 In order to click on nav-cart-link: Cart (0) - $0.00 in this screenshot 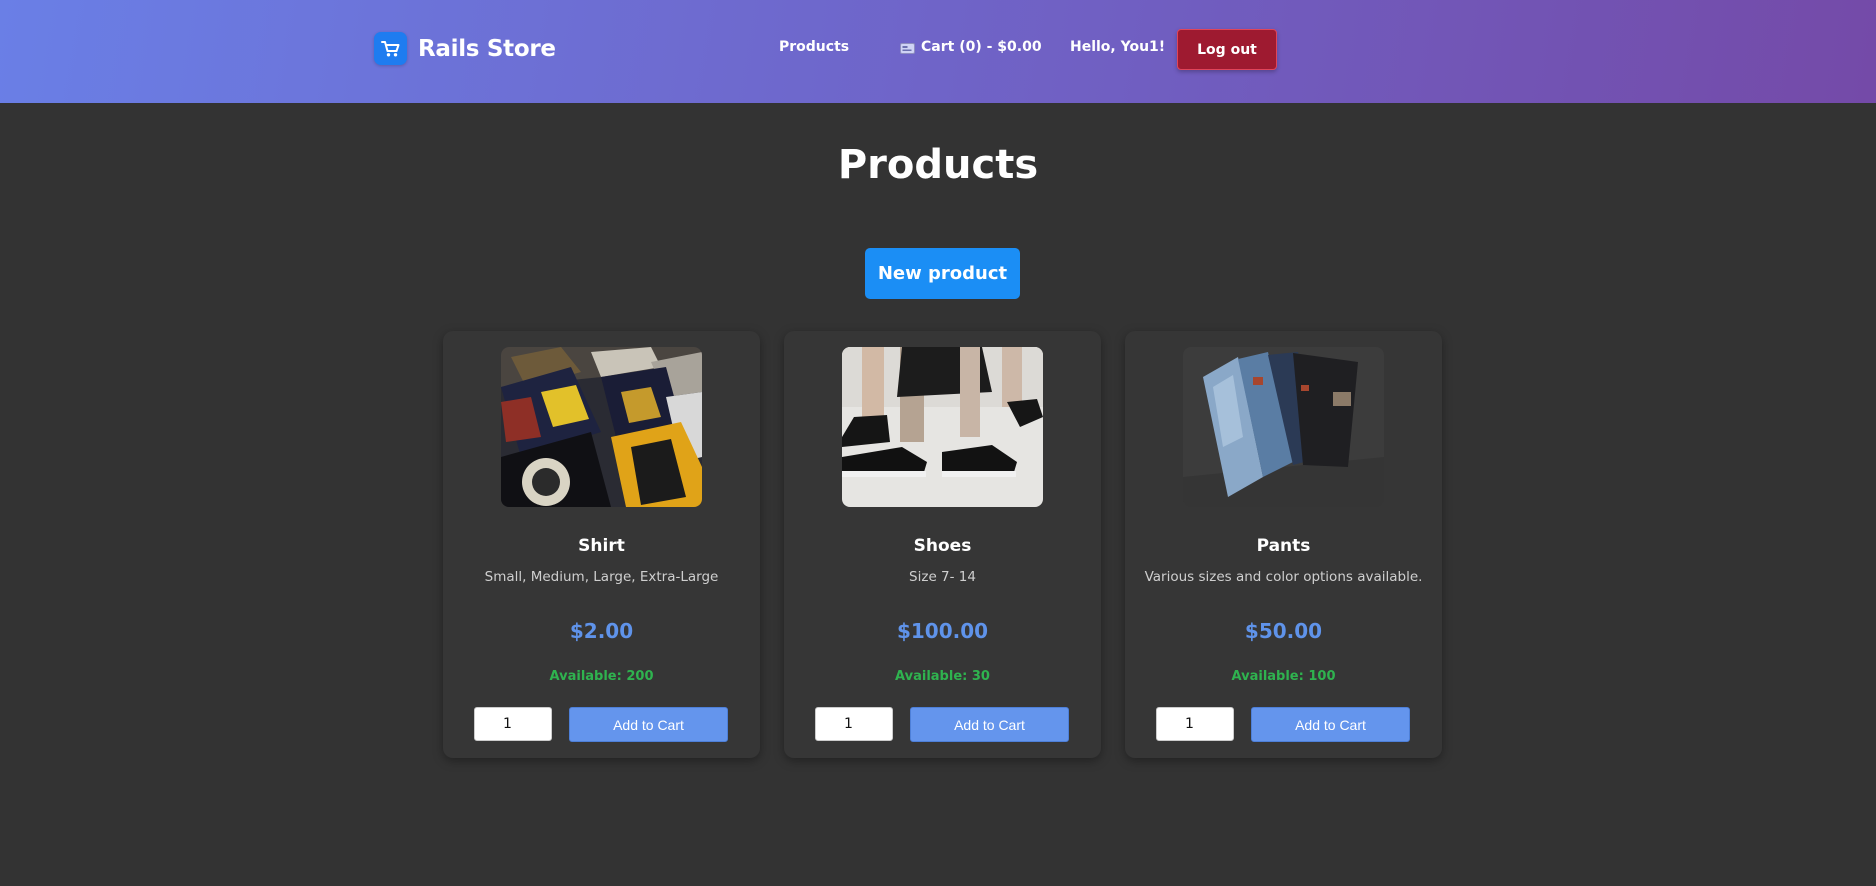, I will do `click(971, 47)`.